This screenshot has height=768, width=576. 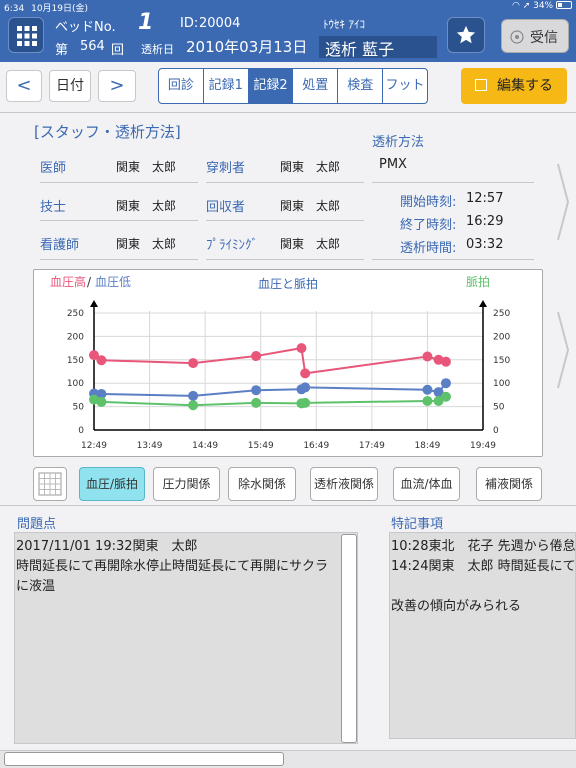 I want to click on tab-5: フット, so click(x=405, y=86).